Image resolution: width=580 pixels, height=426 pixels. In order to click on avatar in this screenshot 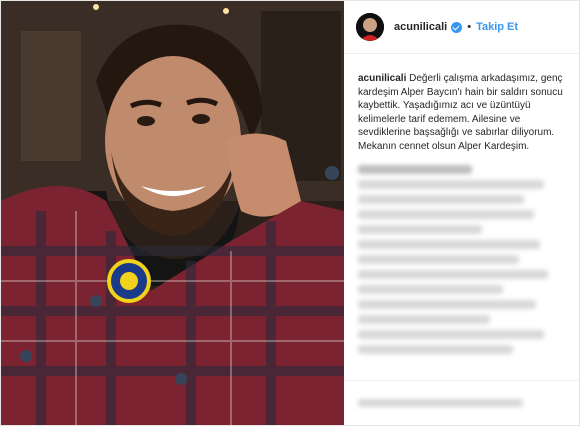, I will do `click(370, 27)`.